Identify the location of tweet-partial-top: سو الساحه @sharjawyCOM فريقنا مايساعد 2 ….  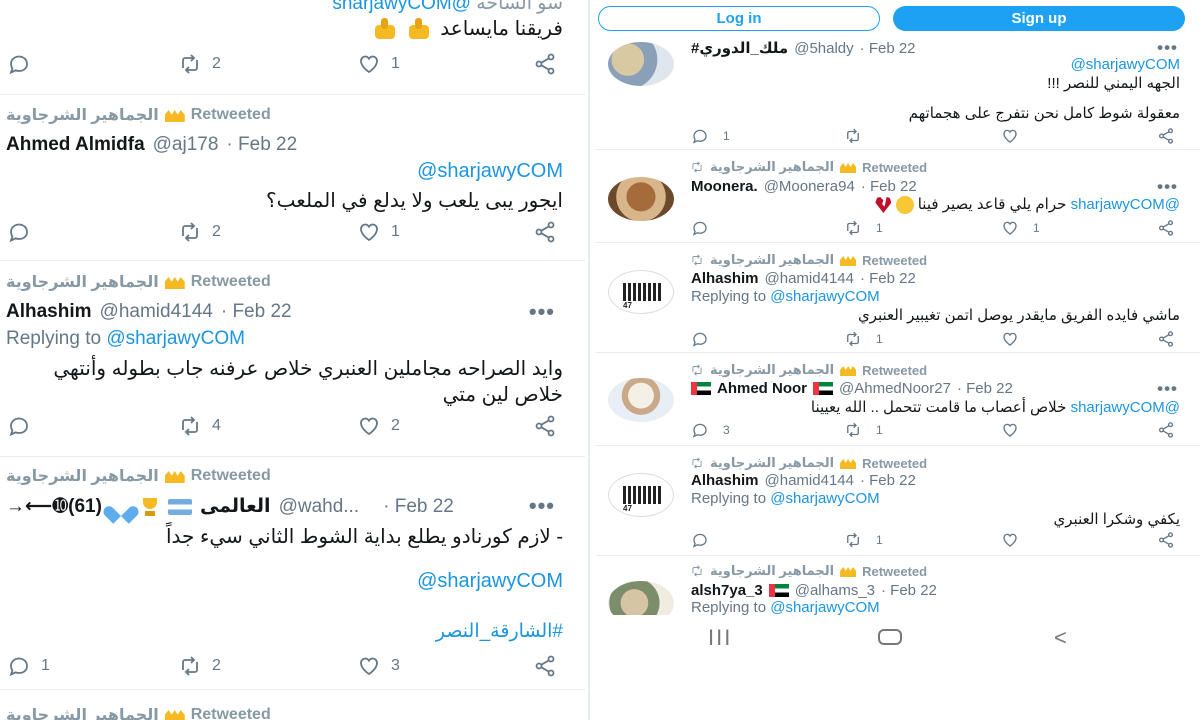
(292, 47).